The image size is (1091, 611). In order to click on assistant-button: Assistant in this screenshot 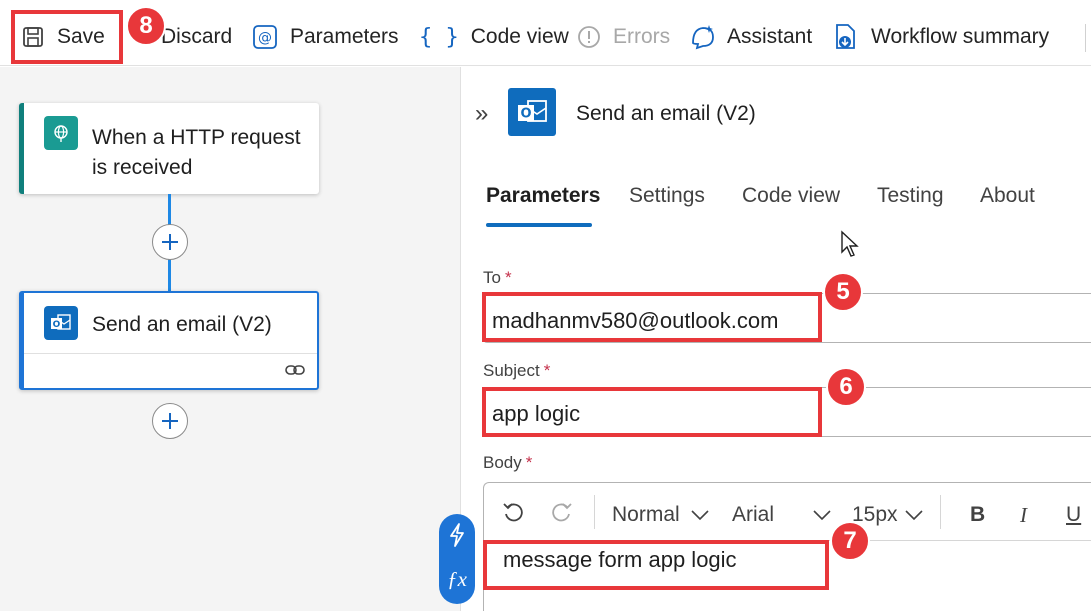, I will do `click(750, 37)`.